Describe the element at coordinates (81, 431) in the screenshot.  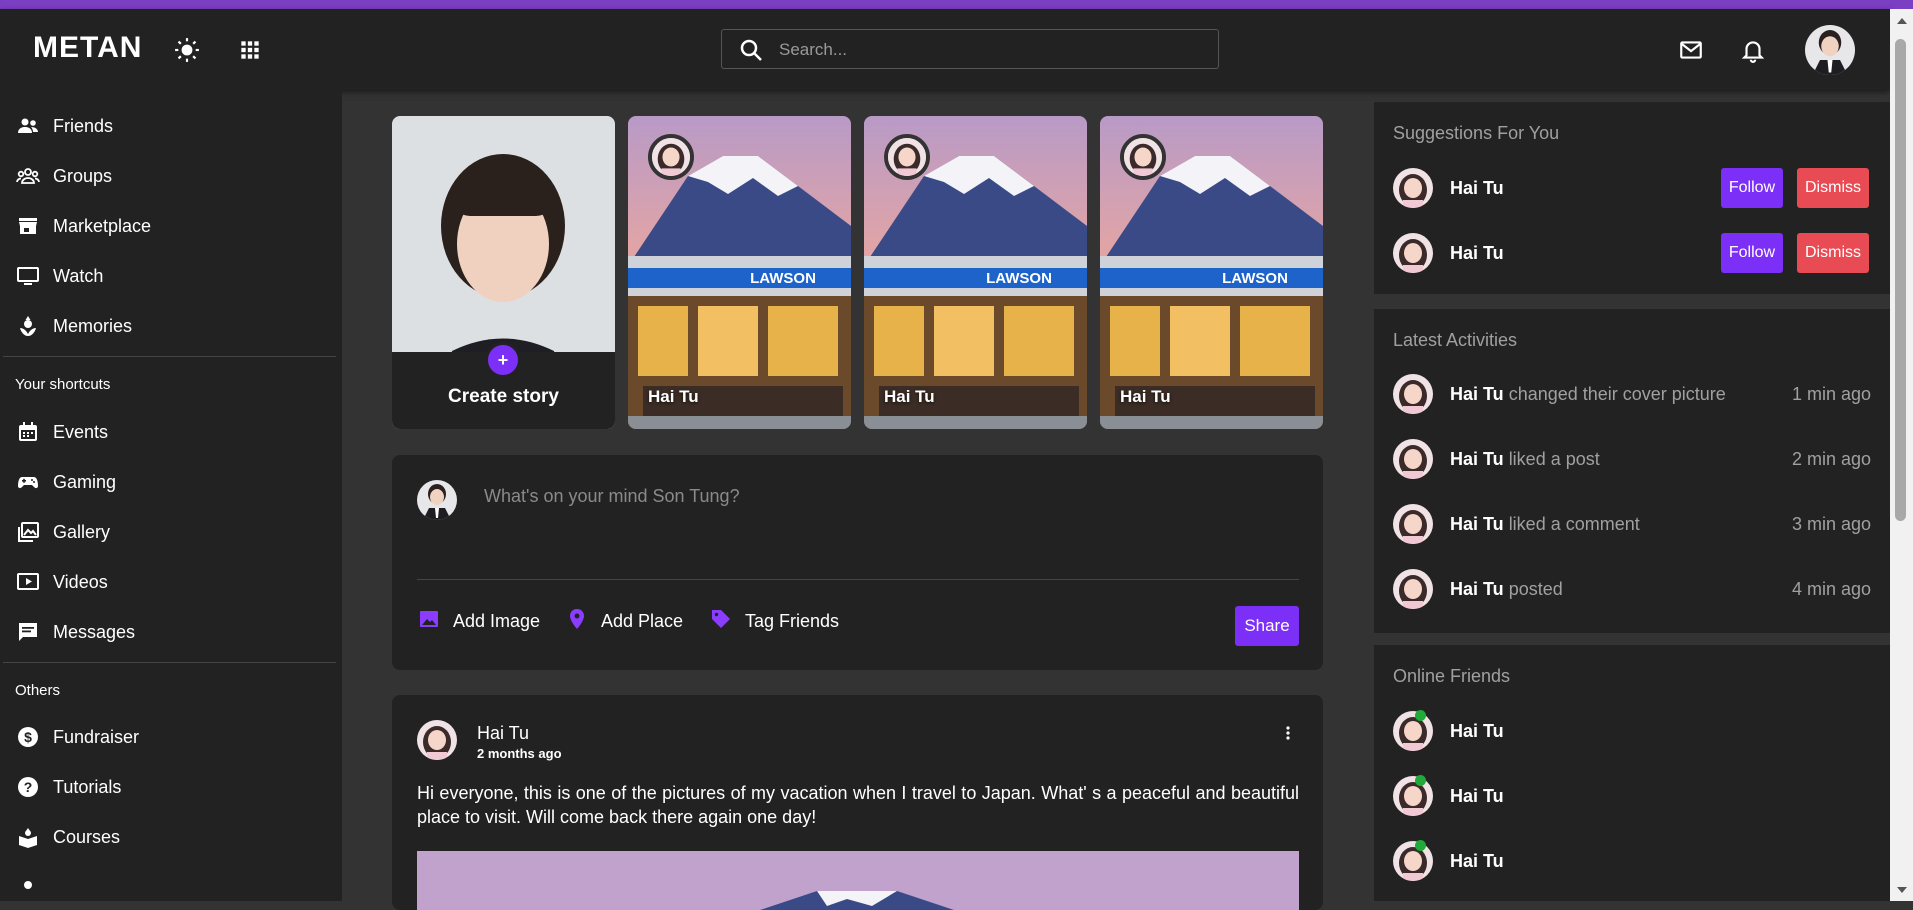
I see `sidebar-item-label: Events` at that location.